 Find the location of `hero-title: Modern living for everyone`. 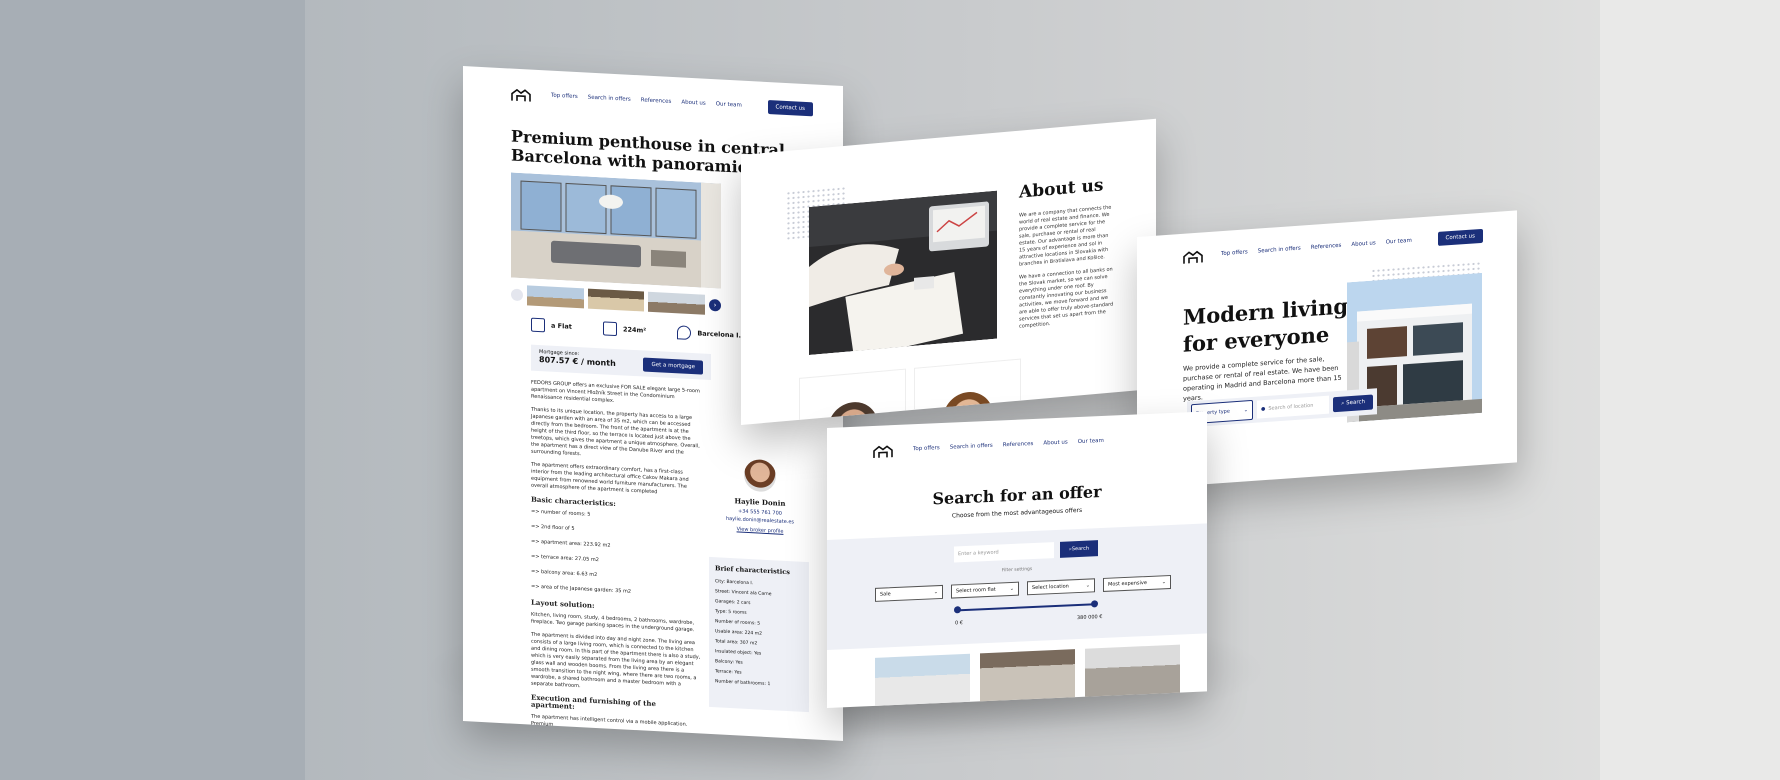

hero-title: Modern living for everyone is located at coordinates (1268, 325).